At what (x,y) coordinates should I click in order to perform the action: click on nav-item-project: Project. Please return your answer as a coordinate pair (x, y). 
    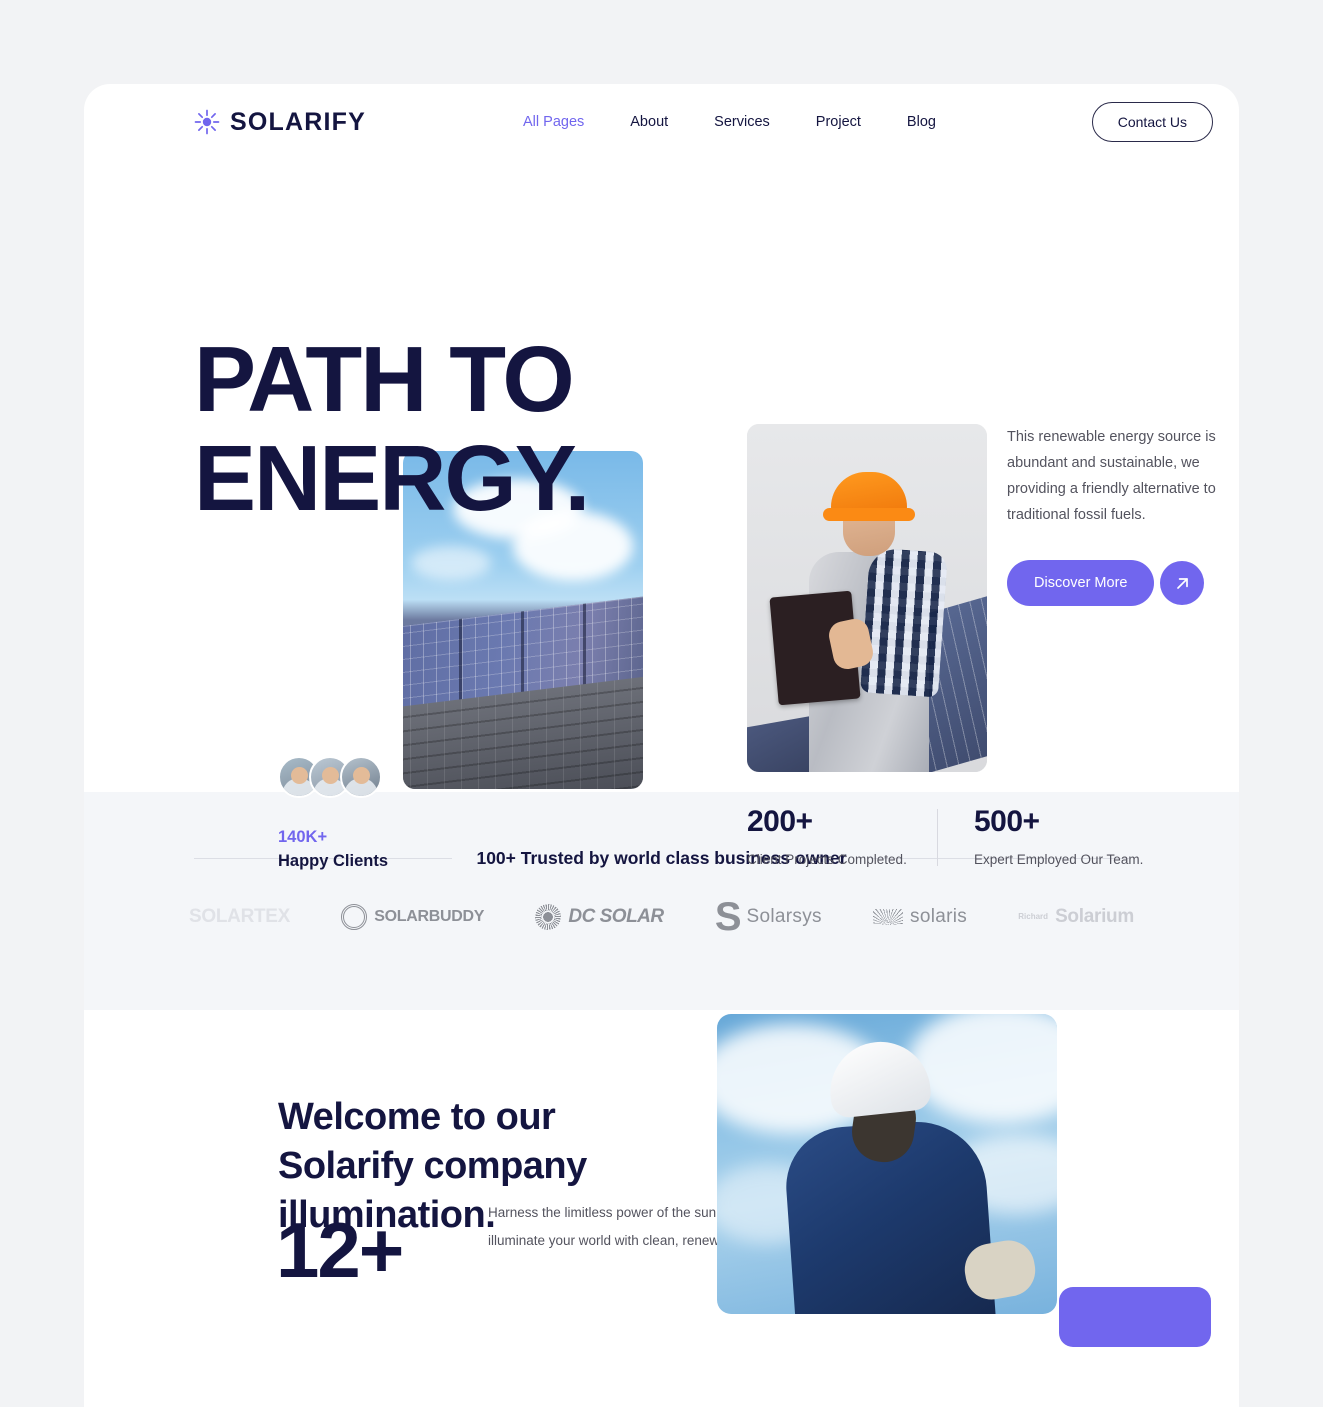
    Looking at the image, I should click on (838, 122).